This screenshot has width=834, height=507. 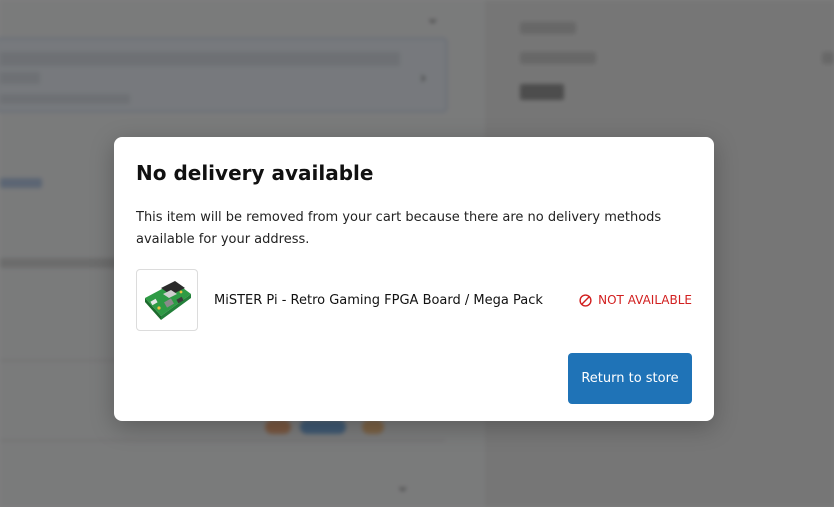 I want to click on product-thumbnail, so click(x=167, y=300).